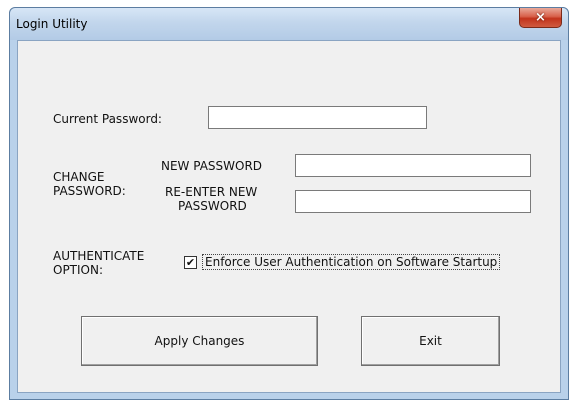 Image resolution: width=572 pixels, height=403 pixels. Describe the element at coordinates (212, 166) in the screenshot. I see `new-password-label: NEW PASSWORD` at that location.